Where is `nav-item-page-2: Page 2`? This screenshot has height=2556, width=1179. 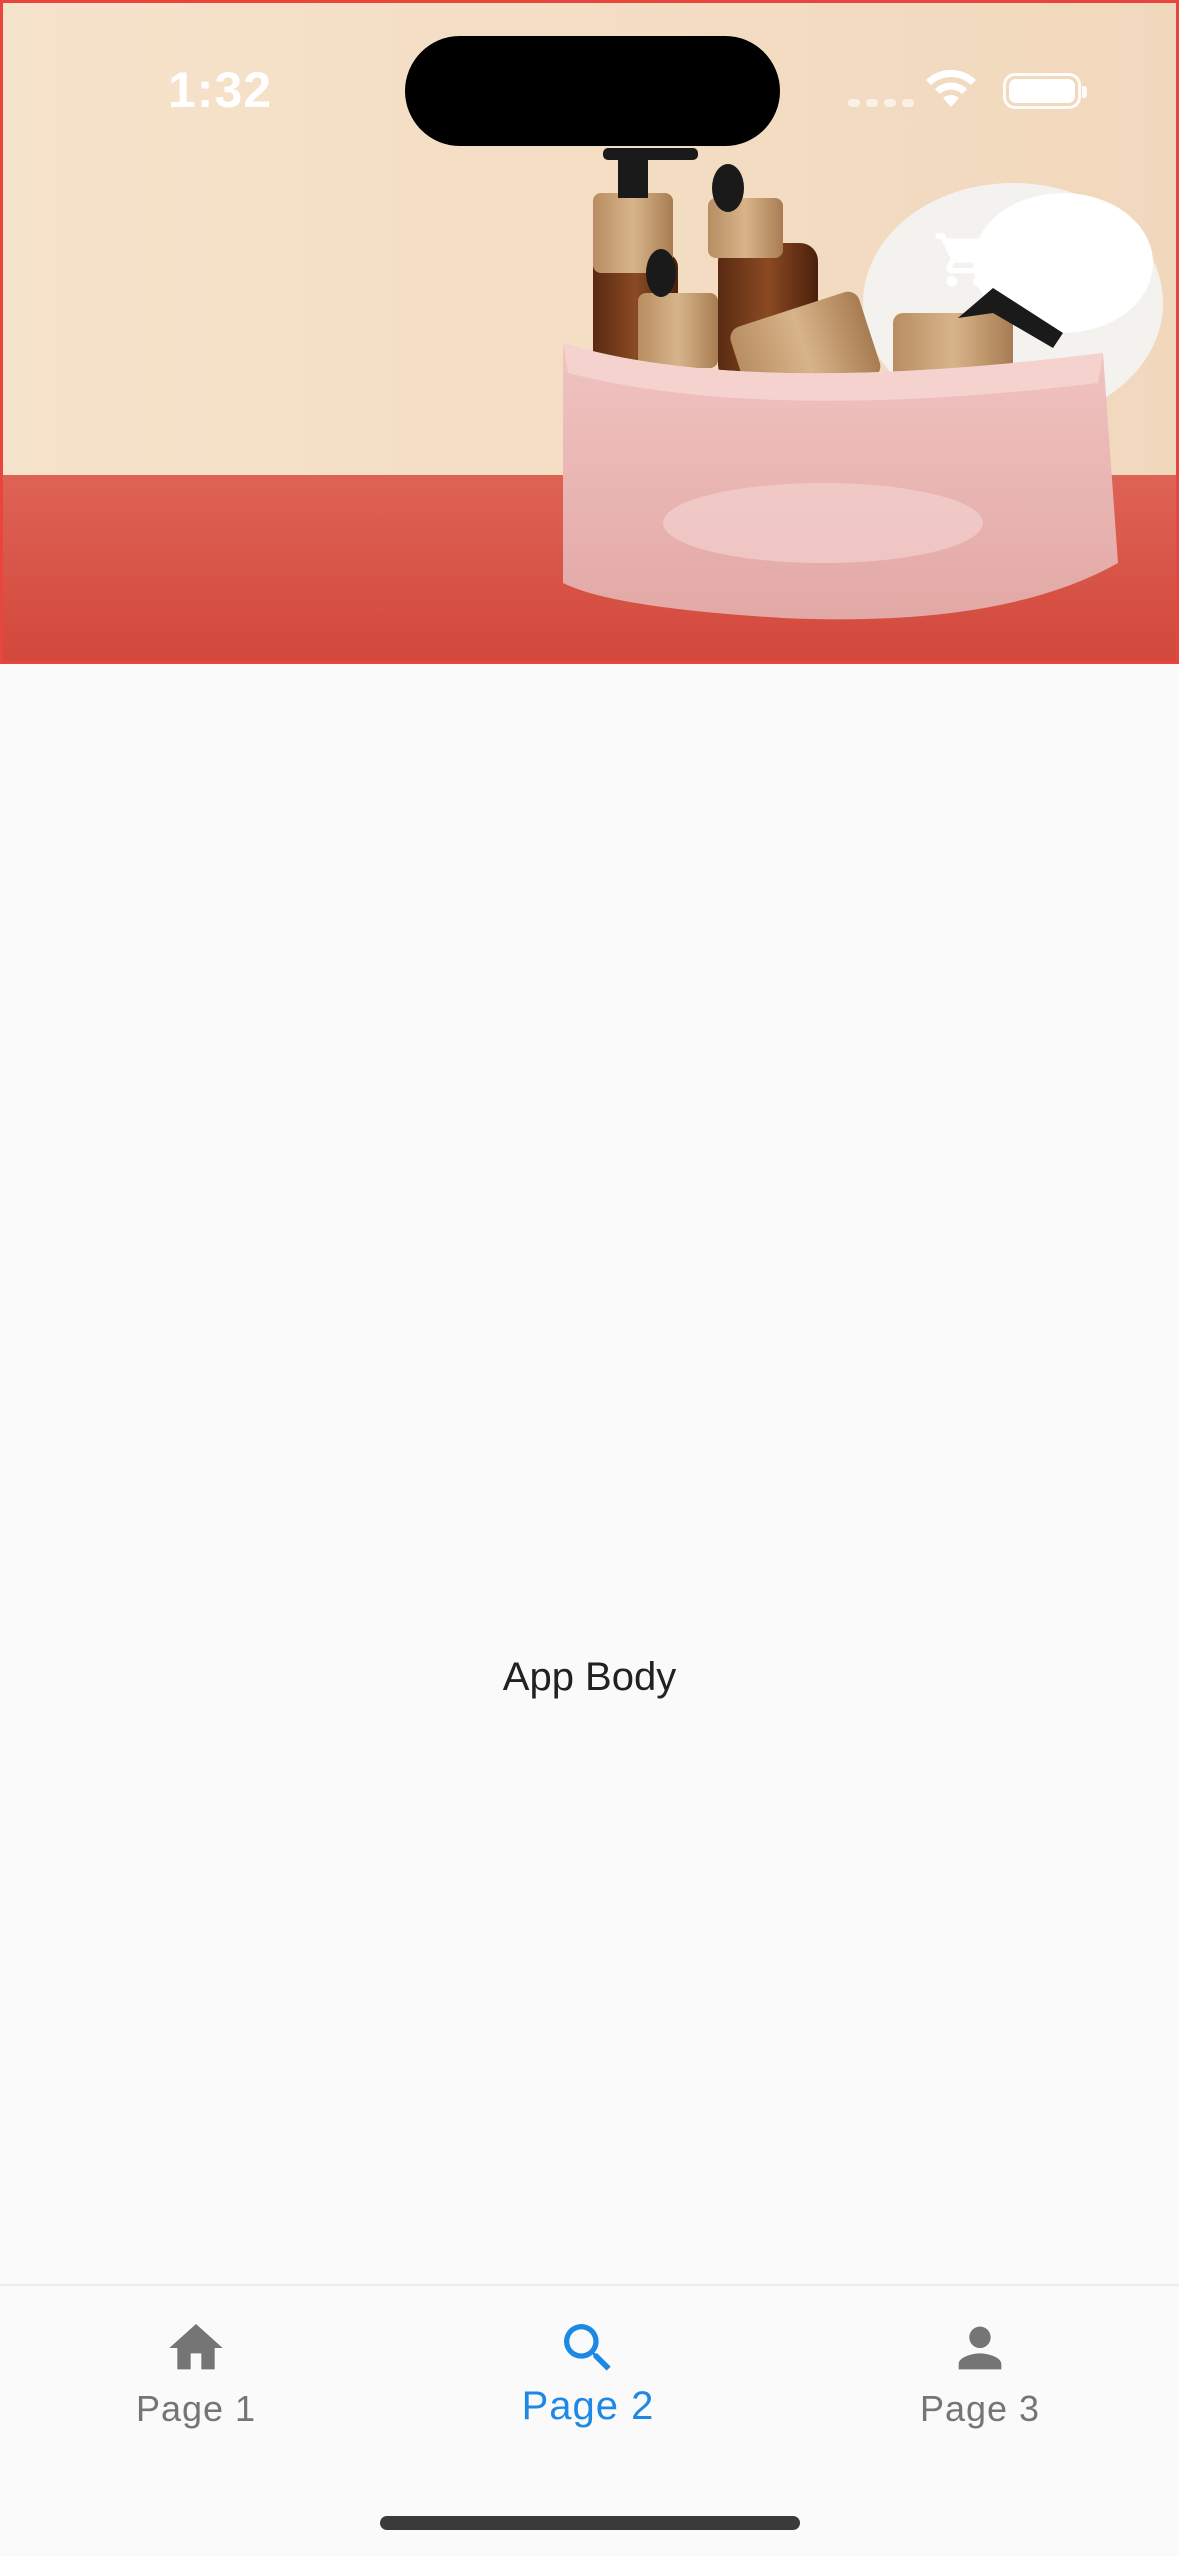
nav-item-page-2: Page 2 is located at coordinates (588, 2372).